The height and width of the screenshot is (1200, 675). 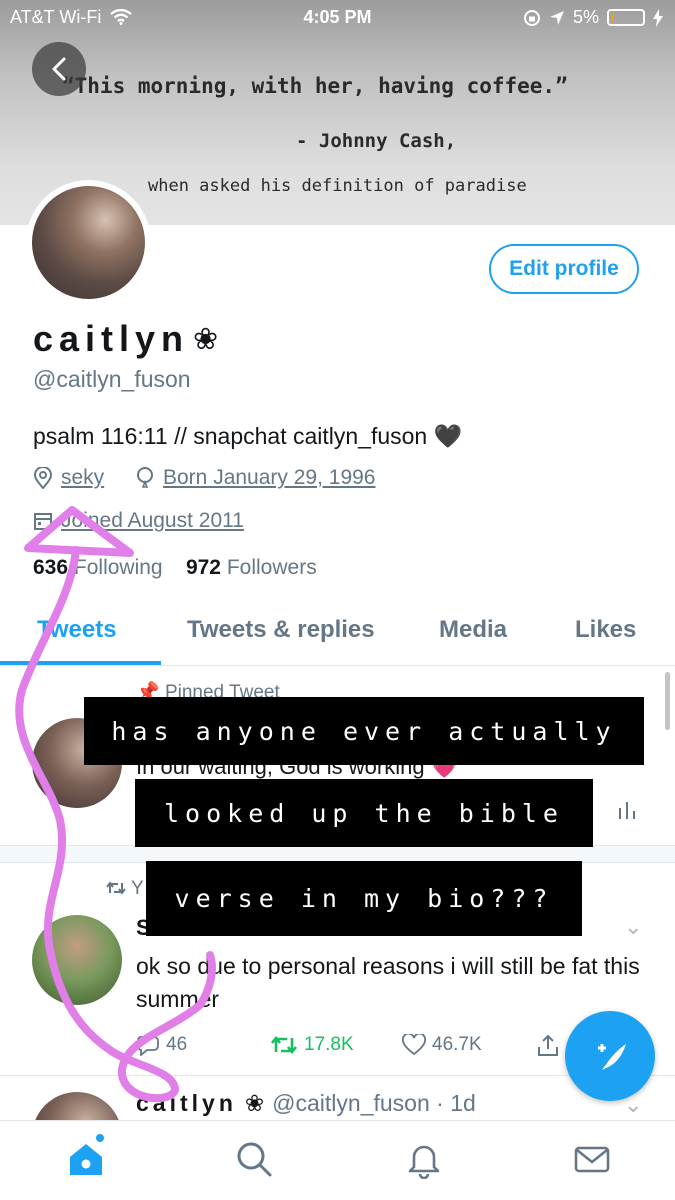 I want to click on stats-icon, so click(x=627, y=813).